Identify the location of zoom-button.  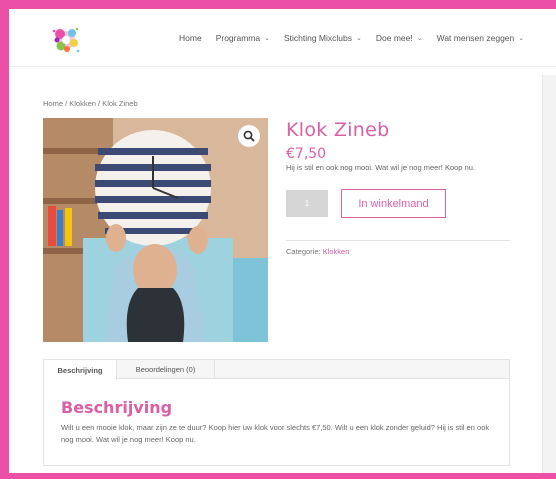
(249, 136).